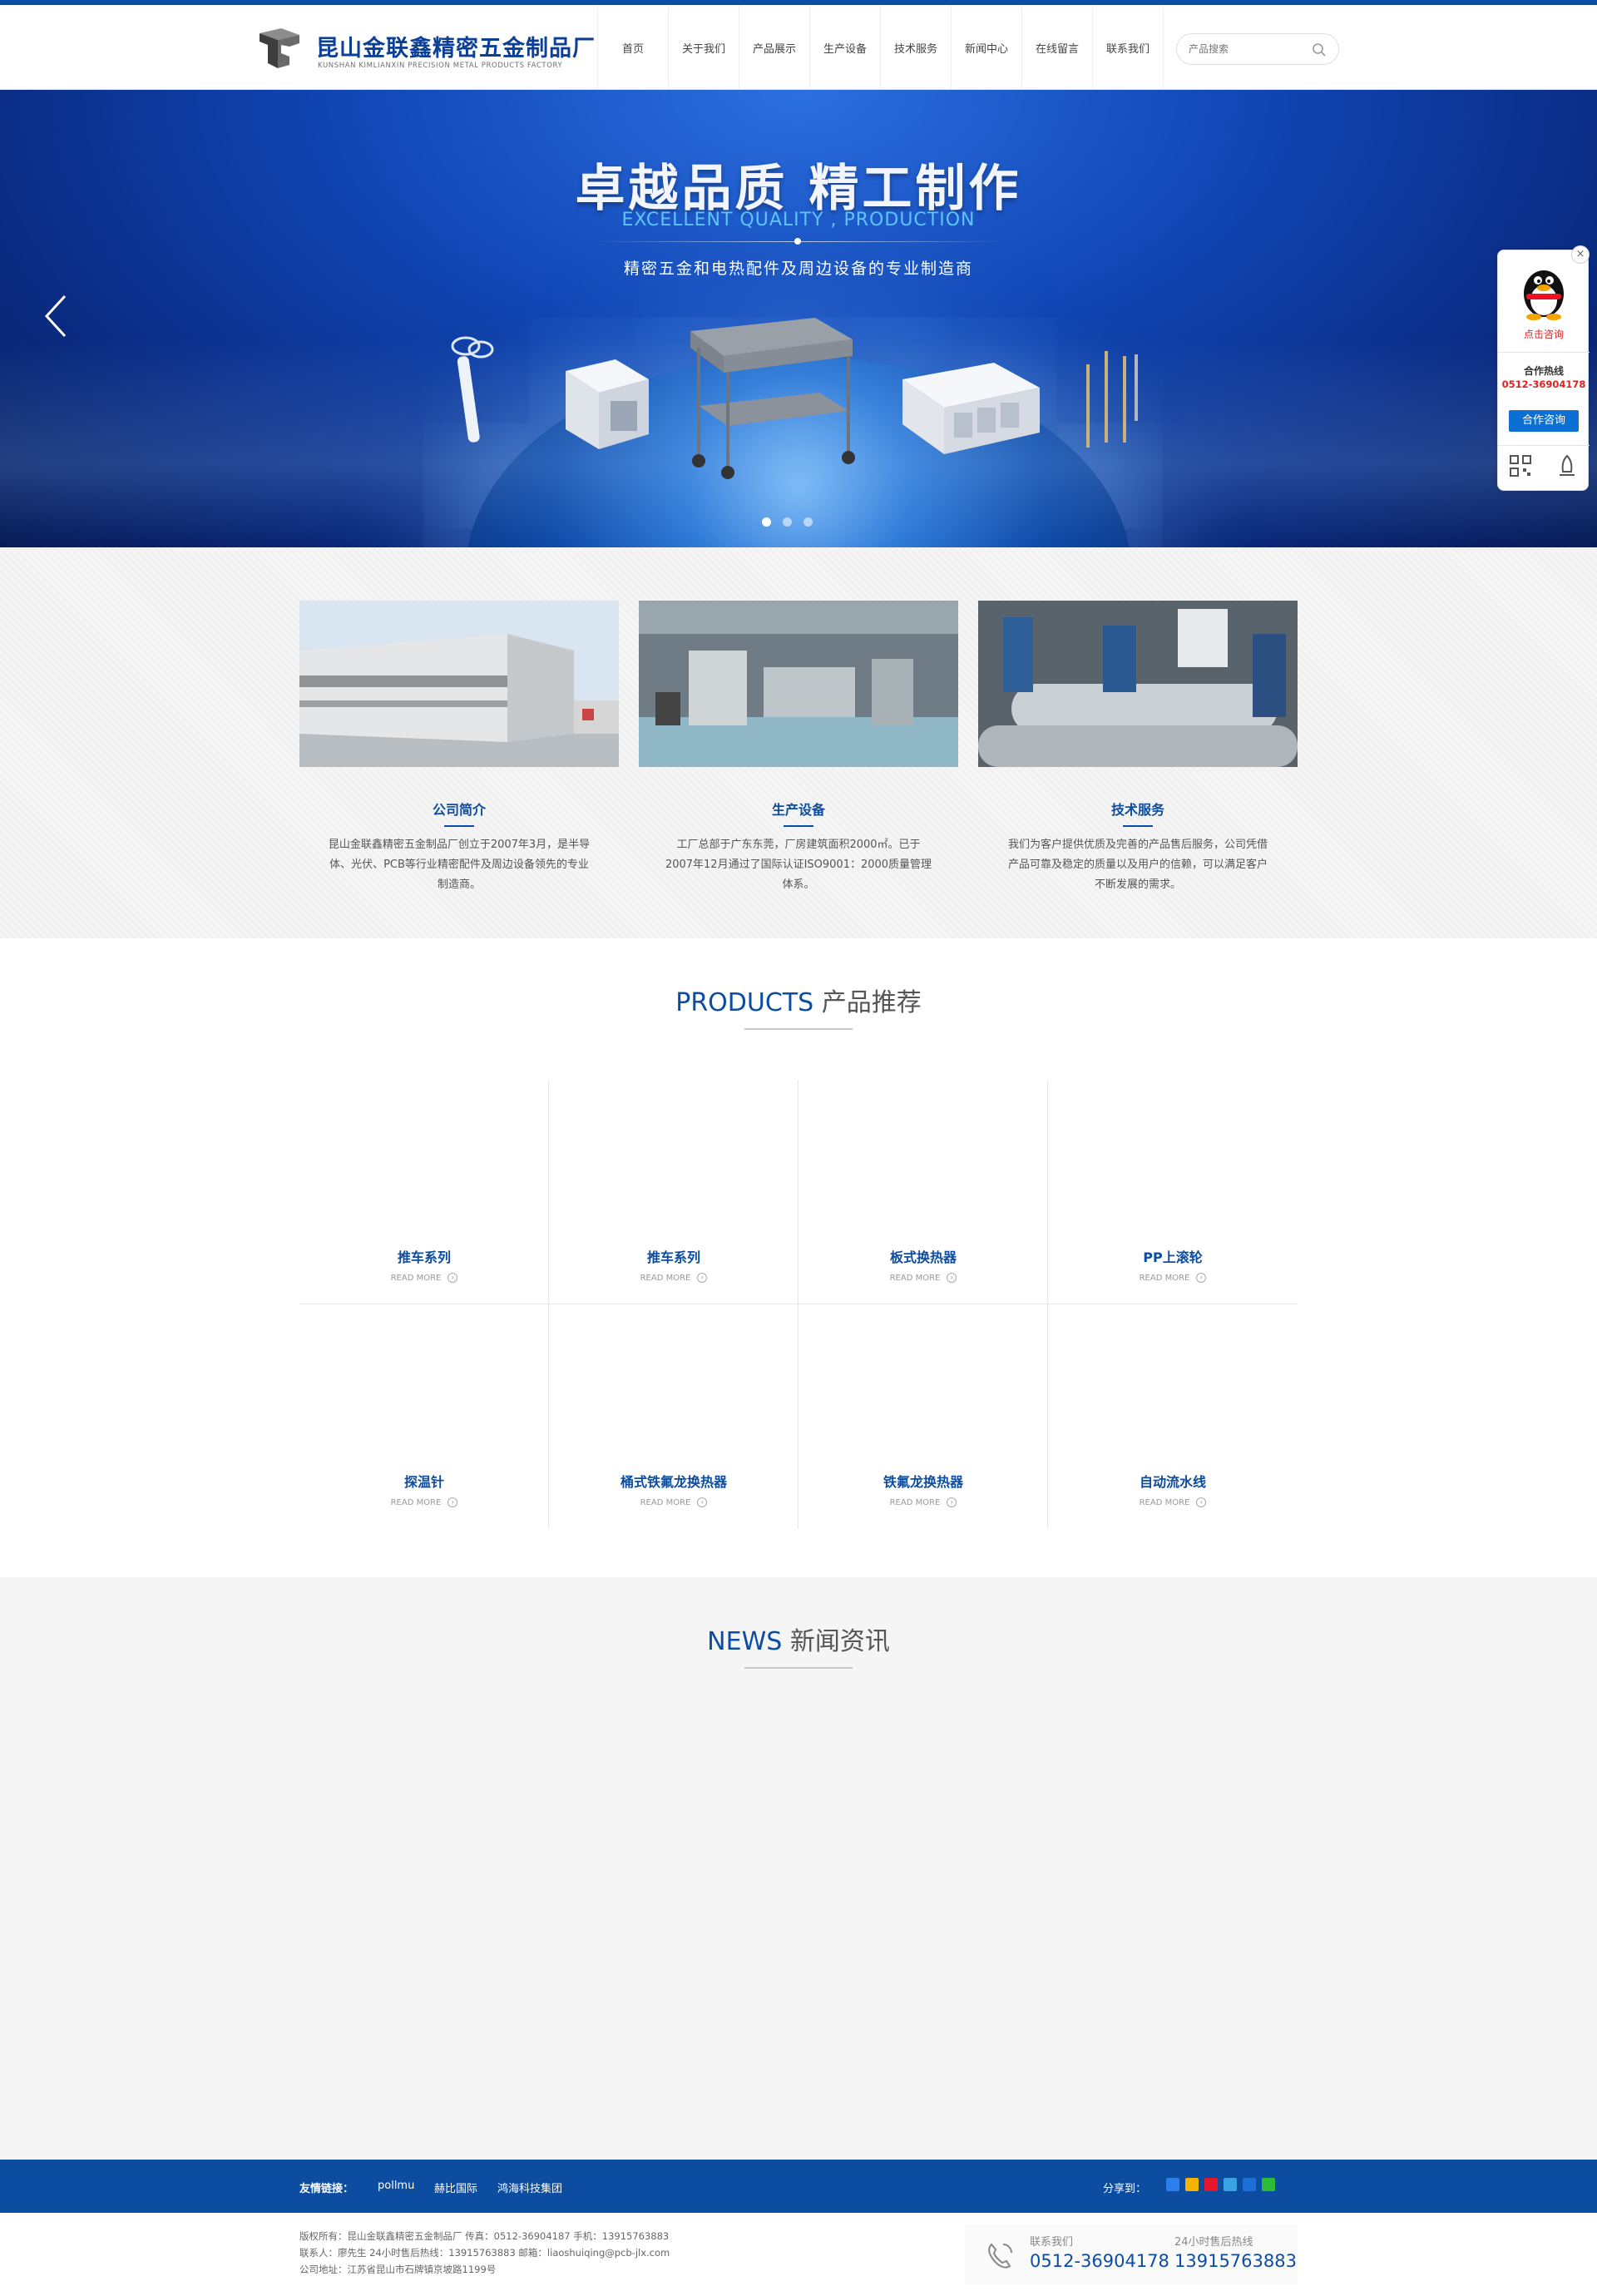 The image size is (1597, 2296). I want to click on products-title-underline, so click(798, 1029).